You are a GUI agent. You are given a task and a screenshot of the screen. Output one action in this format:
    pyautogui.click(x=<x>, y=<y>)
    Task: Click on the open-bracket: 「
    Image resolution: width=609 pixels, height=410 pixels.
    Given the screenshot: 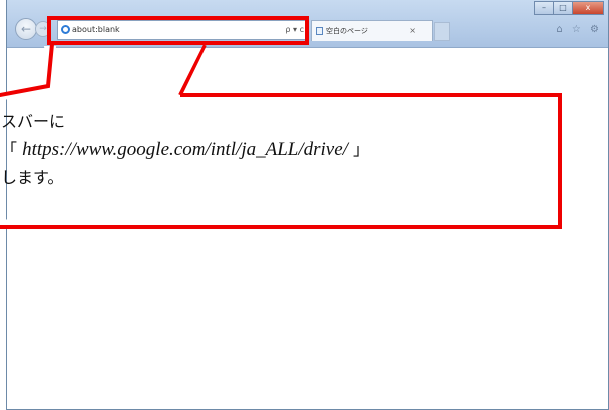 What is the action you would take?
    pyautogui.click(x=9, y=149)
    